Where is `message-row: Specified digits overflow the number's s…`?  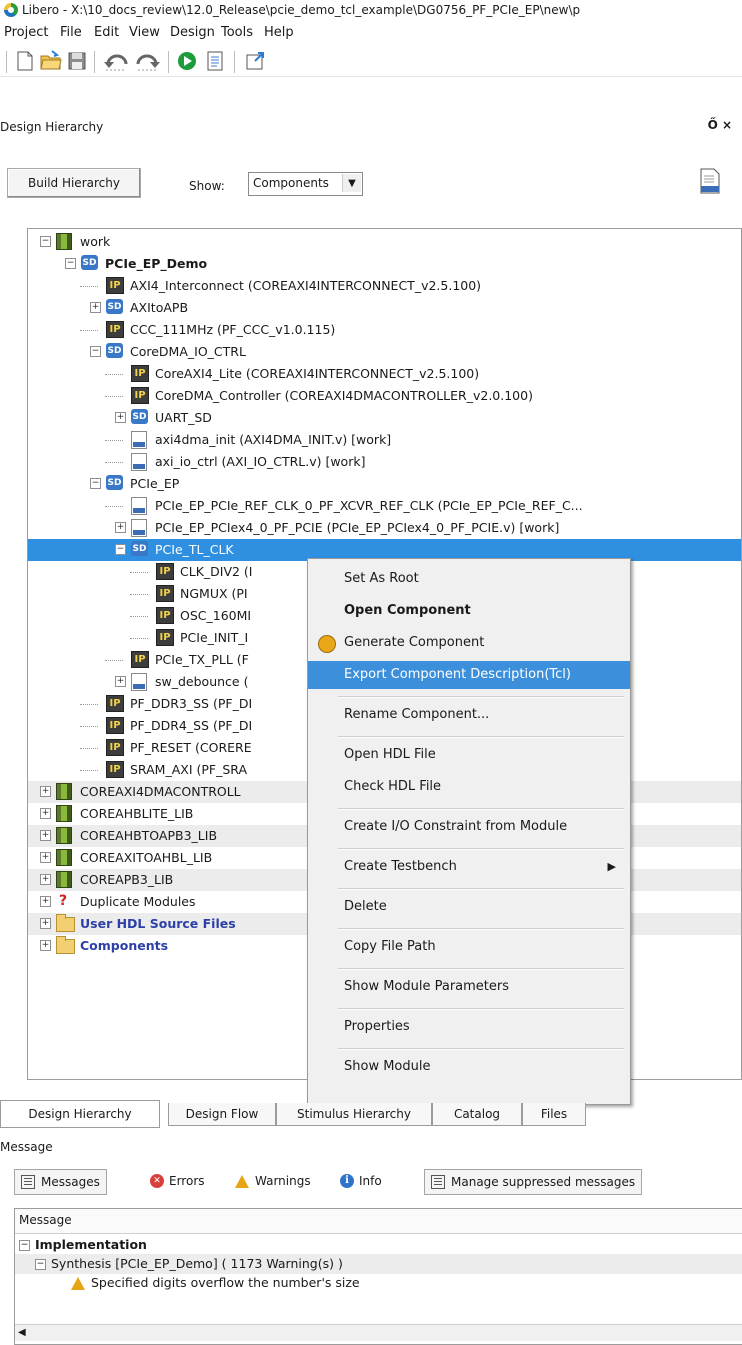 message-row: Specified digits overflow the number's s… is located at coordinates (378, 1283).